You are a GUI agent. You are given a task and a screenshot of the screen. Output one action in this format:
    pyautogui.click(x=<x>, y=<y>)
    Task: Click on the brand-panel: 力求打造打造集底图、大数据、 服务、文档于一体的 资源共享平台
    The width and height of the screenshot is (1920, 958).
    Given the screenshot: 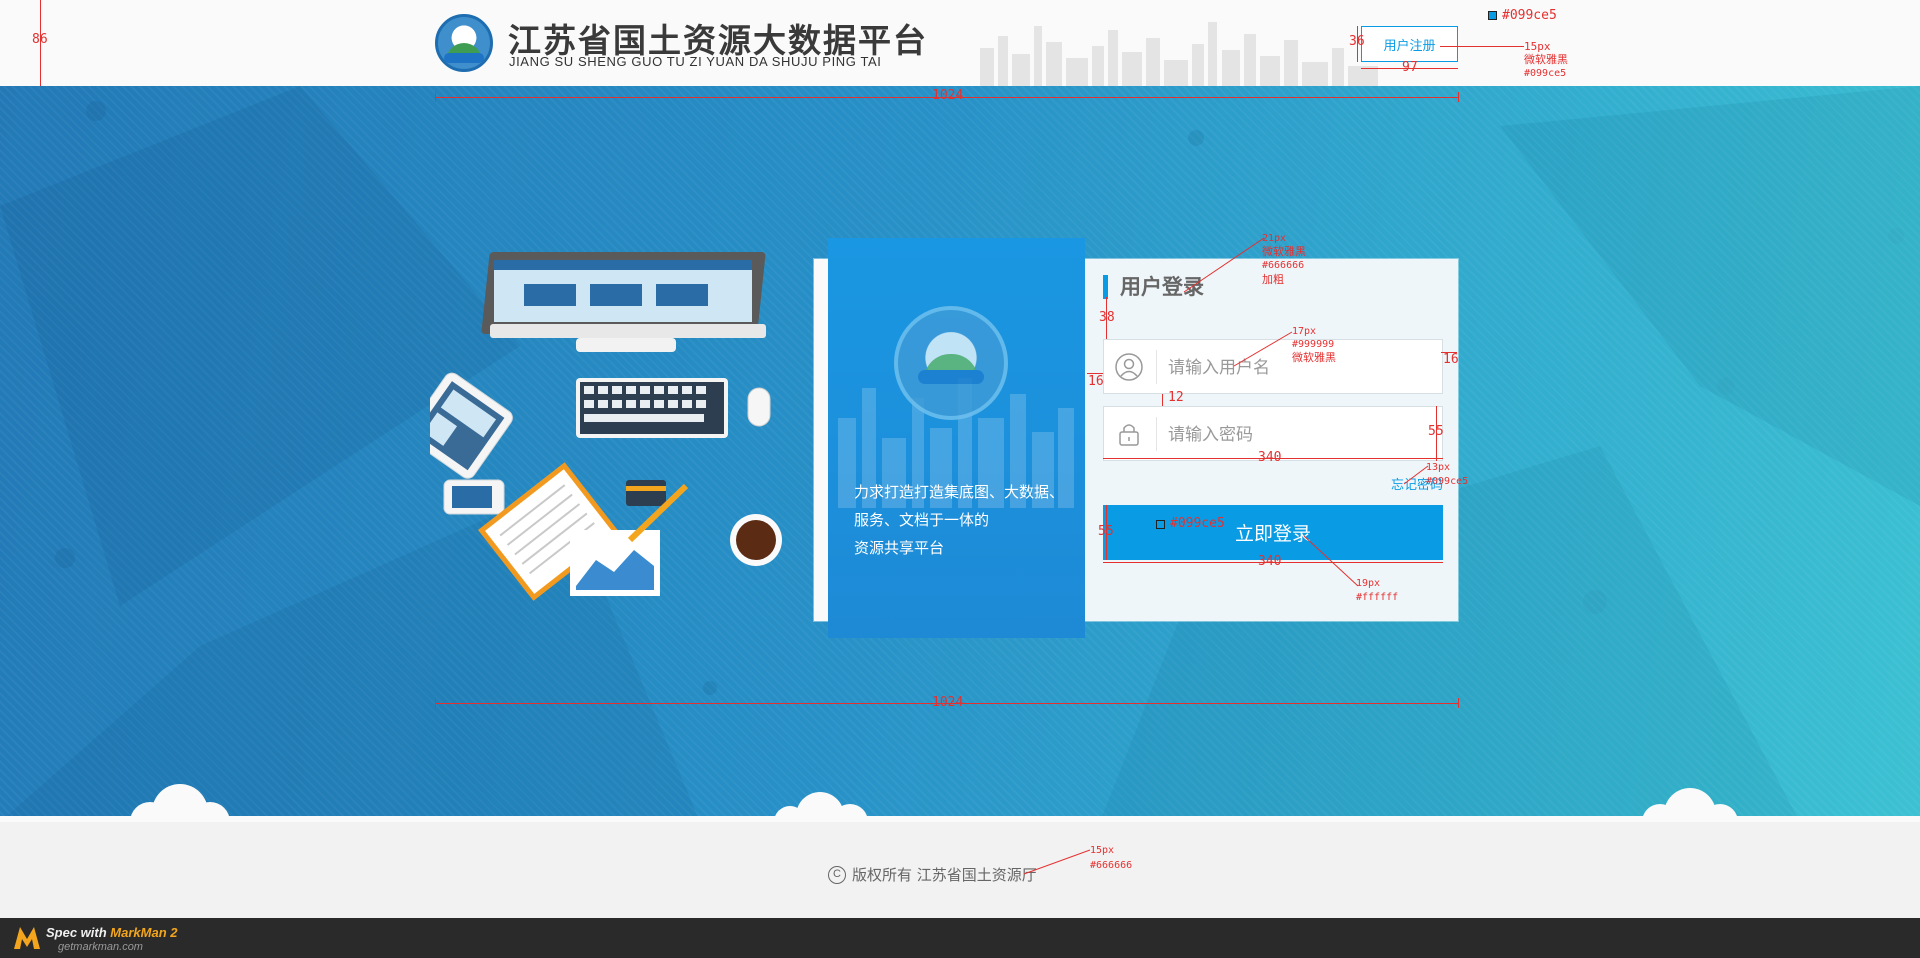 What is the action you would take?
    pyautogui.click(x=956, y=438)
    